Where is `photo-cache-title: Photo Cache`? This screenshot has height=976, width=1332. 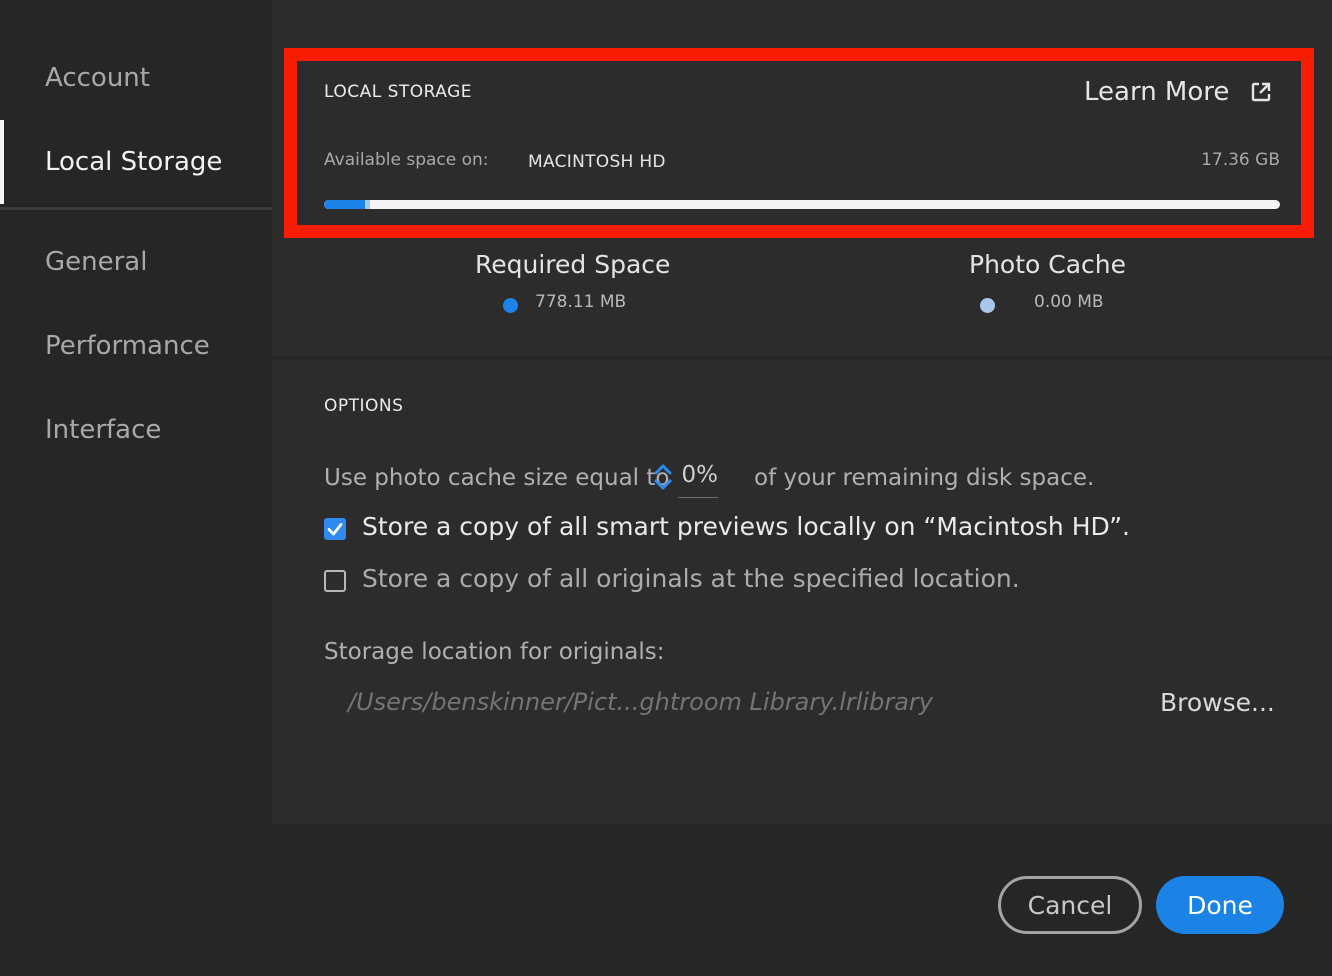 photo-cache-title: Photo Cache is located at coordinates (1048, 264).